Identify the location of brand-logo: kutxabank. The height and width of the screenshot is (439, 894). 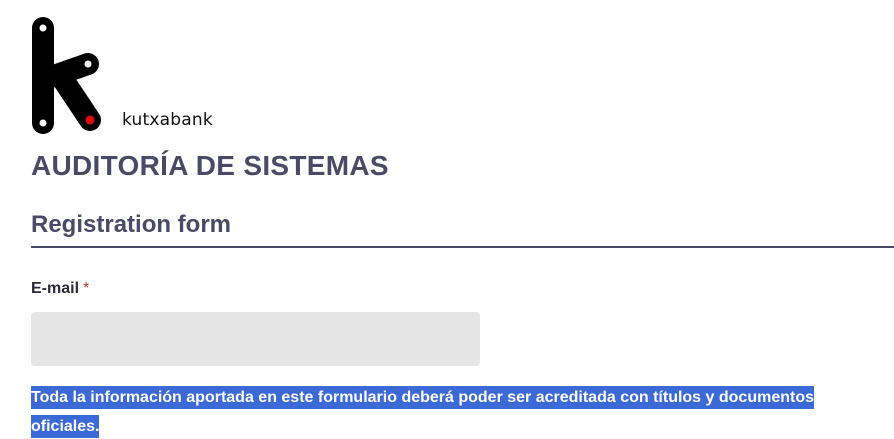
(120, 77).